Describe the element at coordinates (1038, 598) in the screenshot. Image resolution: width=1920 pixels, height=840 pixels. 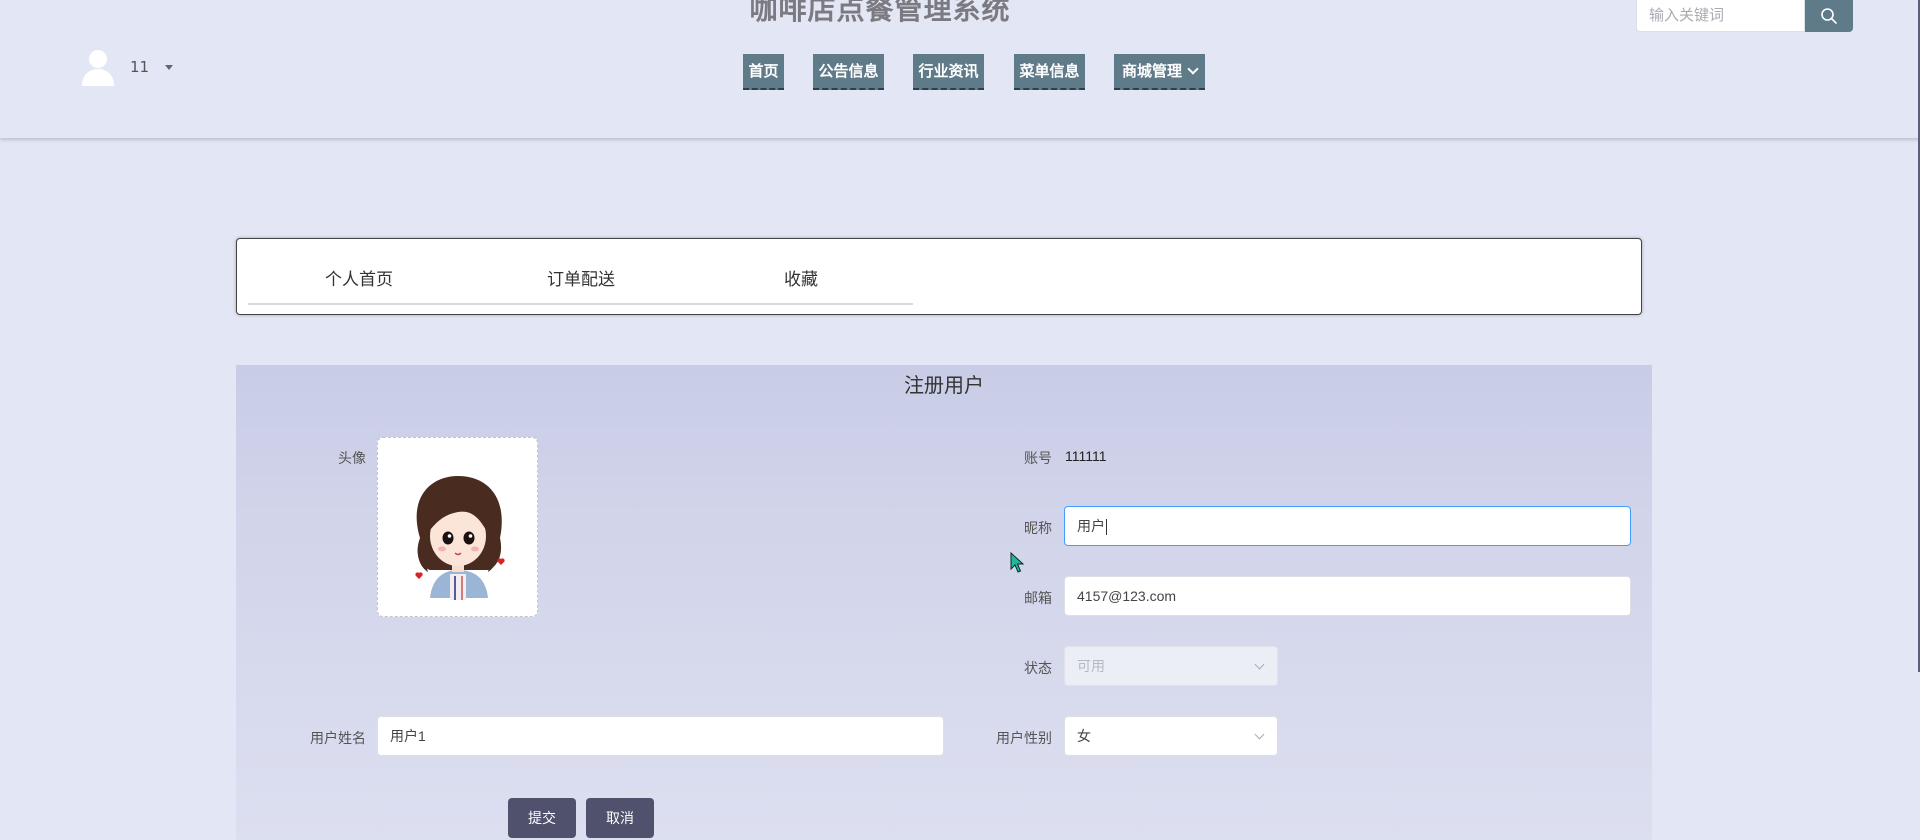
I see `email-label: 邮箱` at that location.